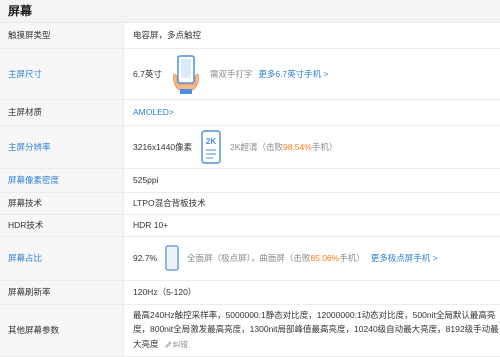  I want to click on resolution-value: 3216x1440像素, so click(162, 147).